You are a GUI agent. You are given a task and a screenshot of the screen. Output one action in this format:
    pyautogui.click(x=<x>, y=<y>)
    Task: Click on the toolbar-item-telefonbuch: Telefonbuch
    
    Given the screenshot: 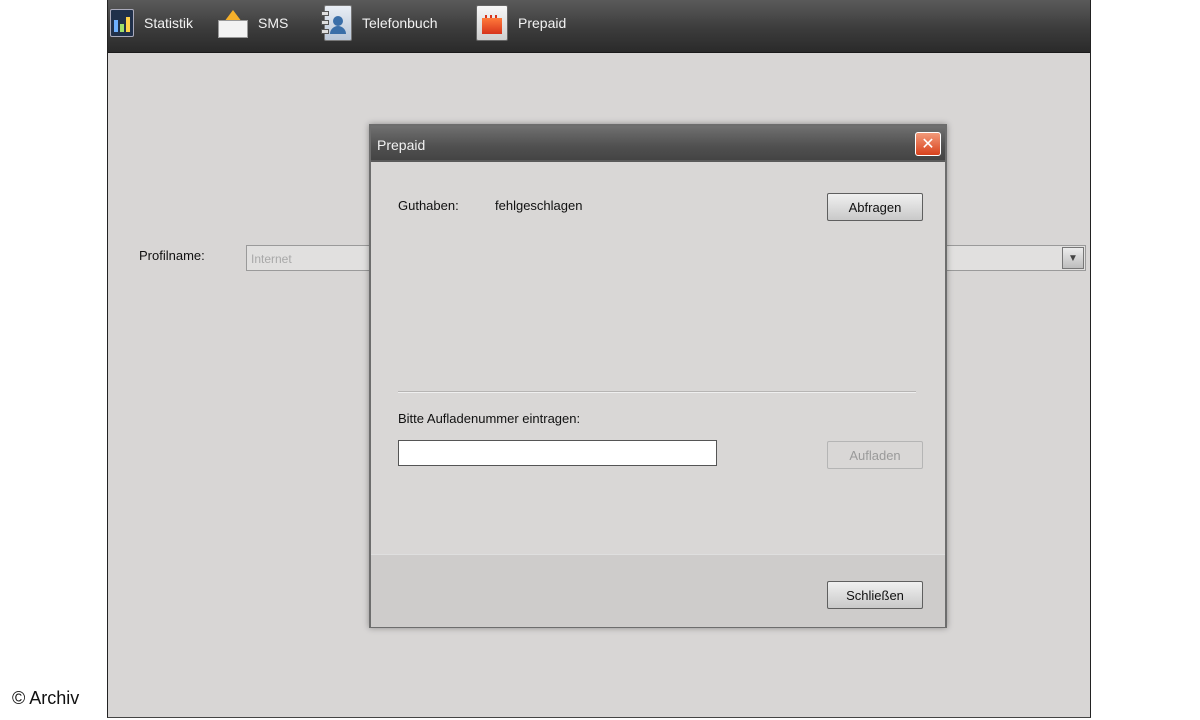 What is the action you would take?
    pyautogui.click(x=379, y=23)
    